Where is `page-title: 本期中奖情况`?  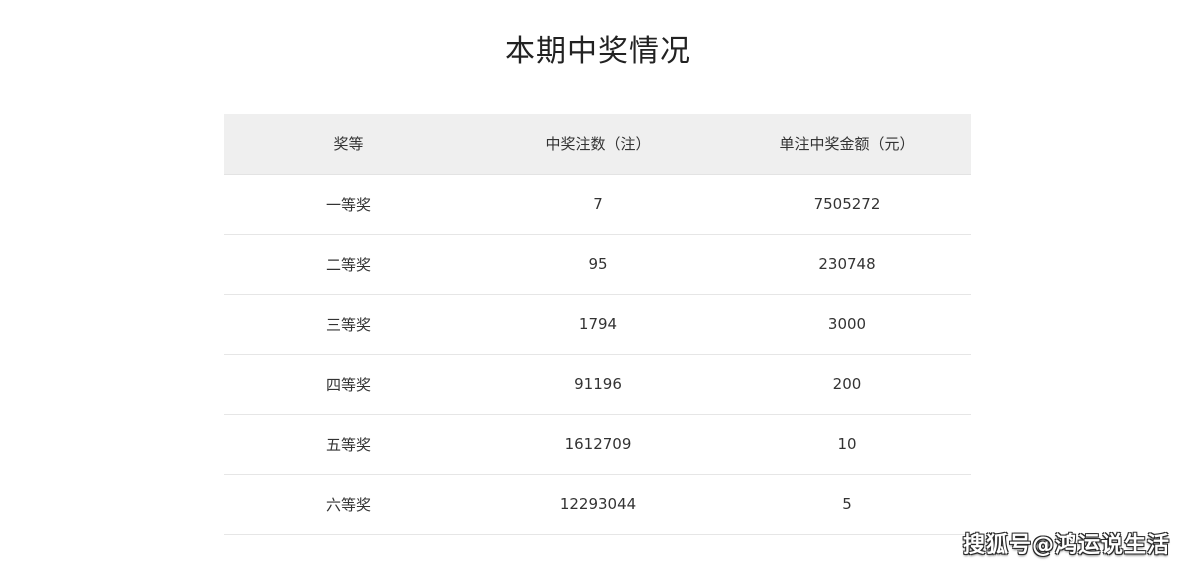
page-title: 本期中奖情况 is located at coordinates (598, 51).